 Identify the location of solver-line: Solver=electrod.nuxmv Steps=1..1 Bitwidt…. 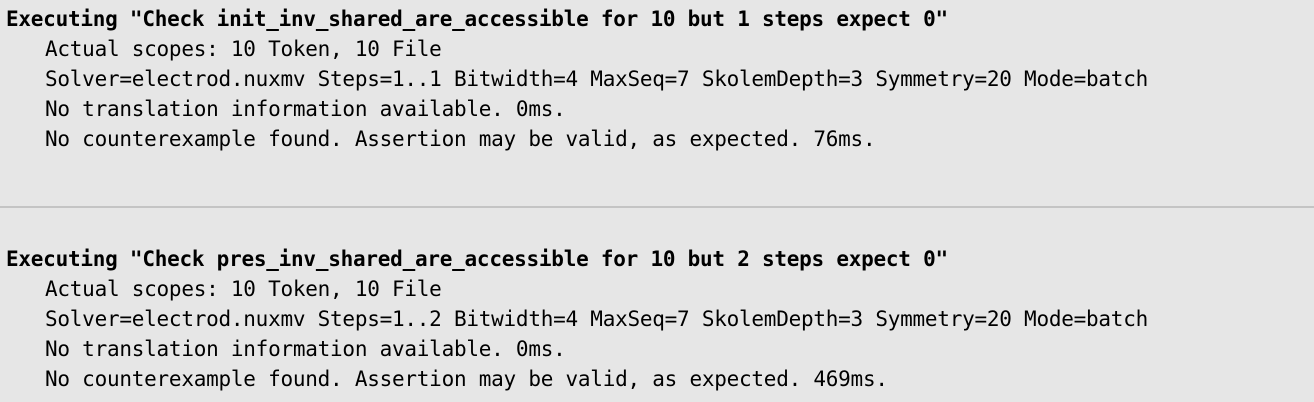
(596, 79).